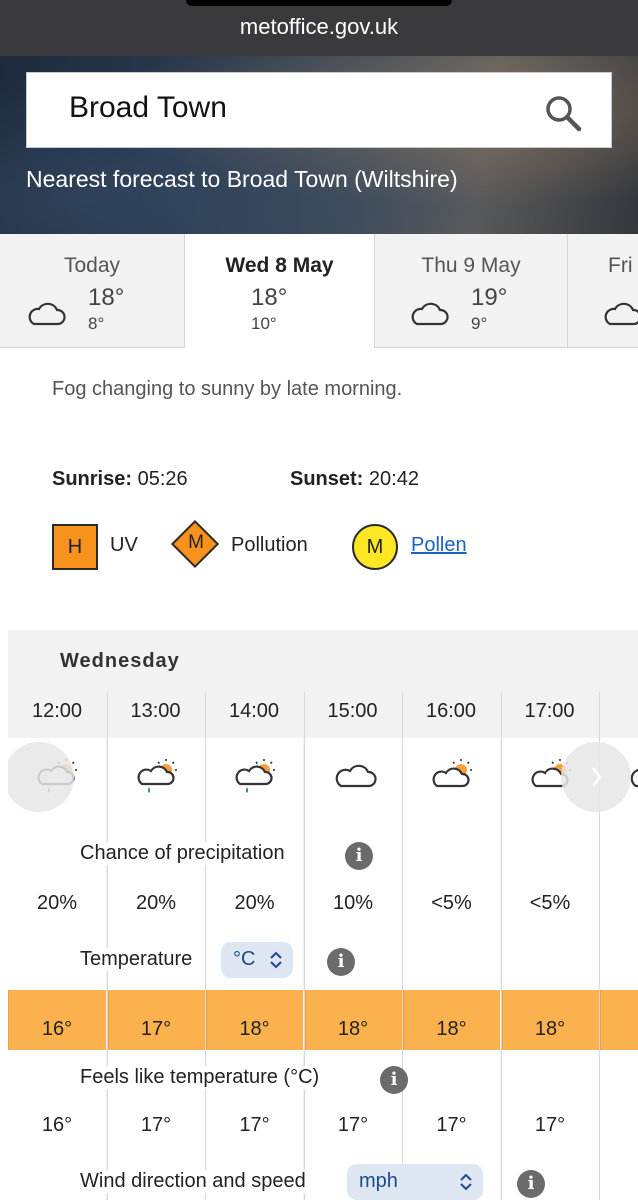 Image resolution: width=638 pixels, height=1200 pixels. I want to click on hour-time: 12:00, so click(57, 711).